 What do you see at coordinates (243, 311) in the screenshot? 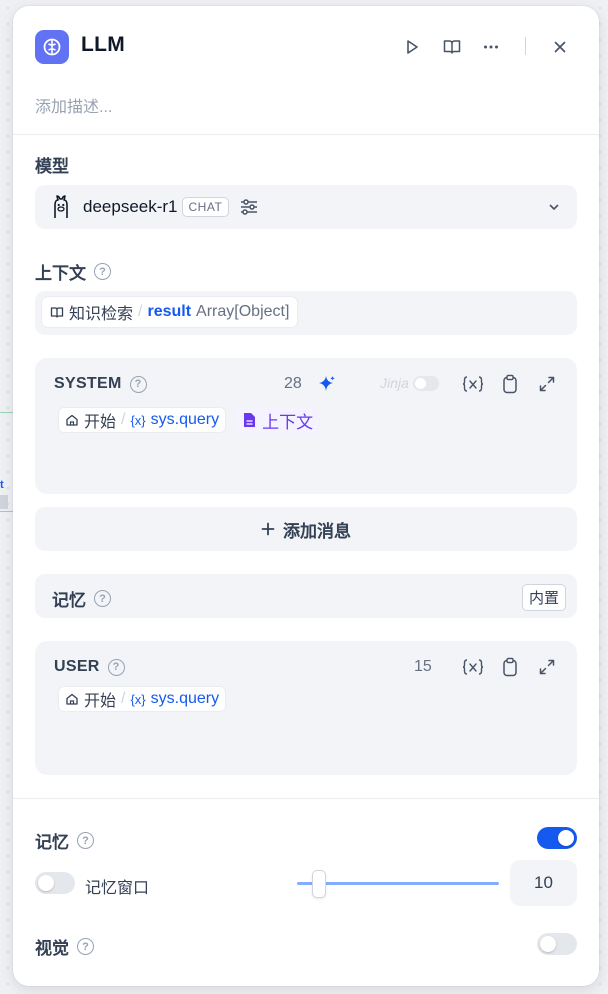
I see `context-variable-type: Array[Object]` at bounding box center [243, 311].